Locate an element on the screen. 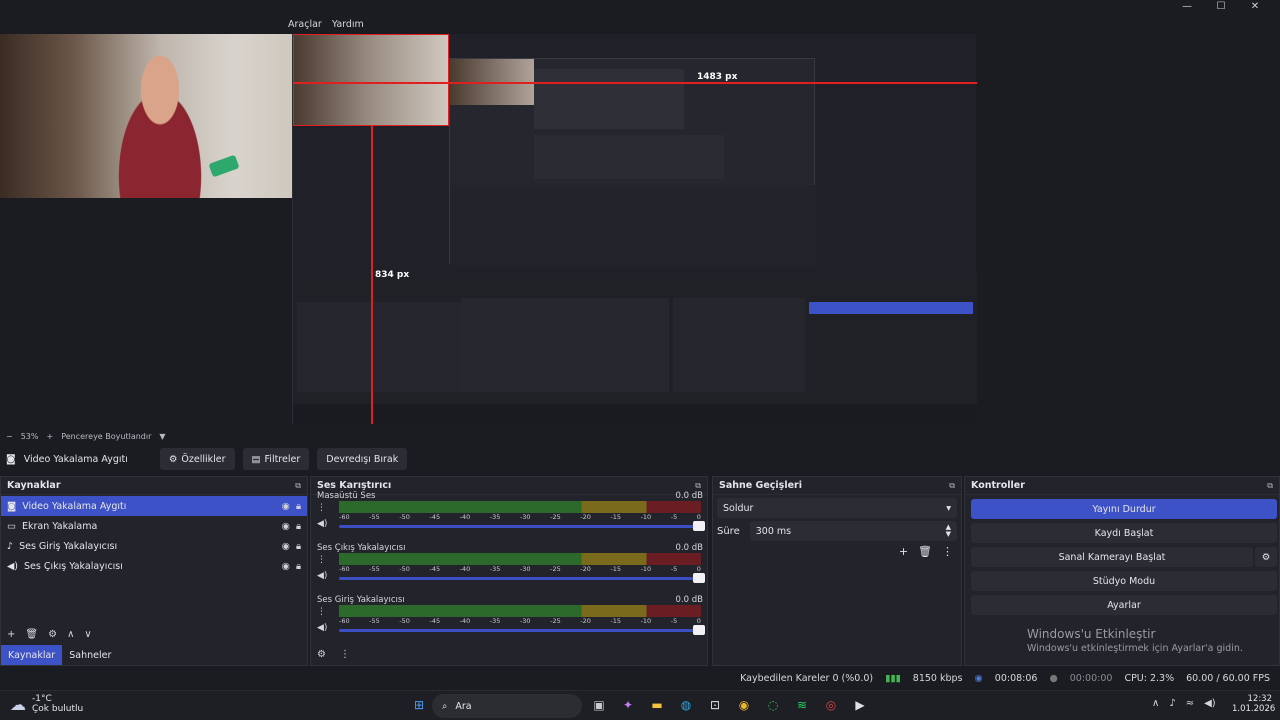  nested-transitions-dock is located at coordinates (739, 345).